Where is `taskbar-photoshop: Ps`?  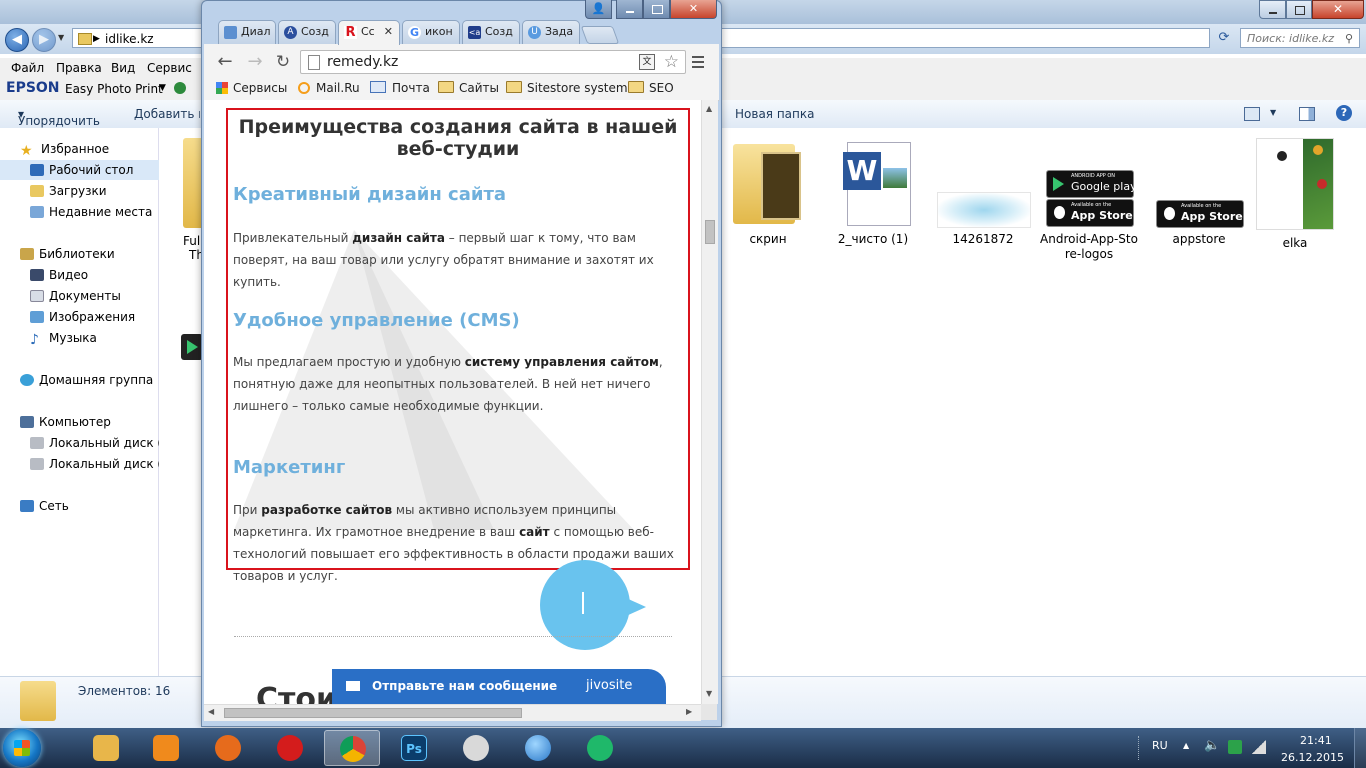 taskbar-photoshop: Ps is located at coordinates (414, 748).